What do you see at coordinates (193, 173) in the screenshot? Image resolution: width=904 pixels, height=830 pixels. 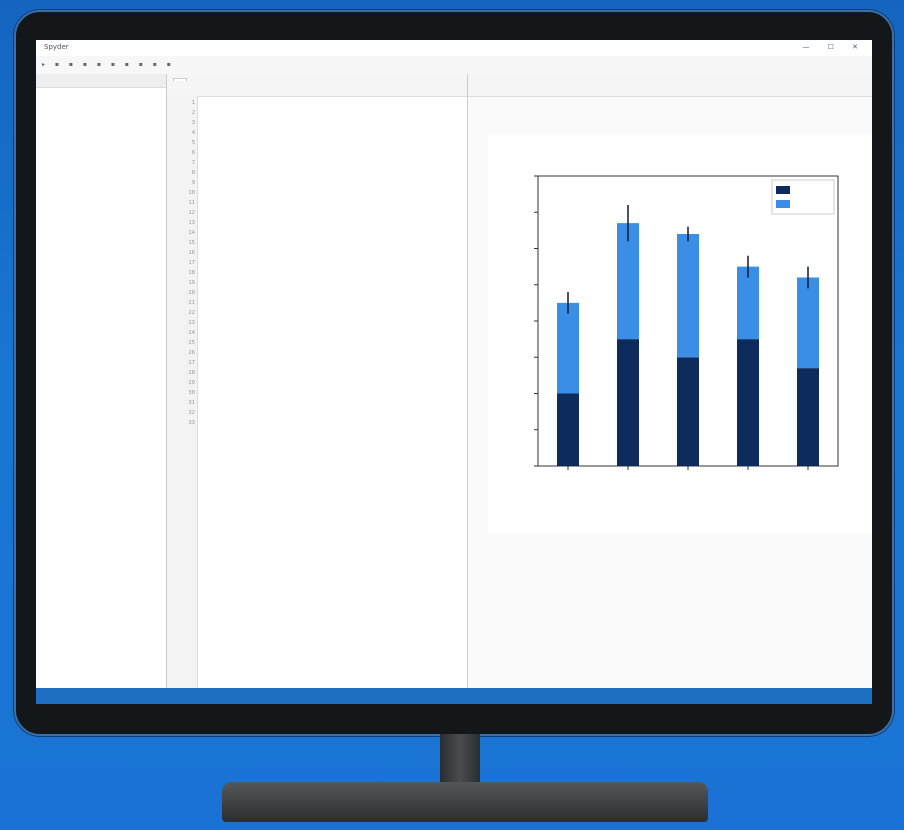 I see `line-number: 8` at bounding box center [193, 173].